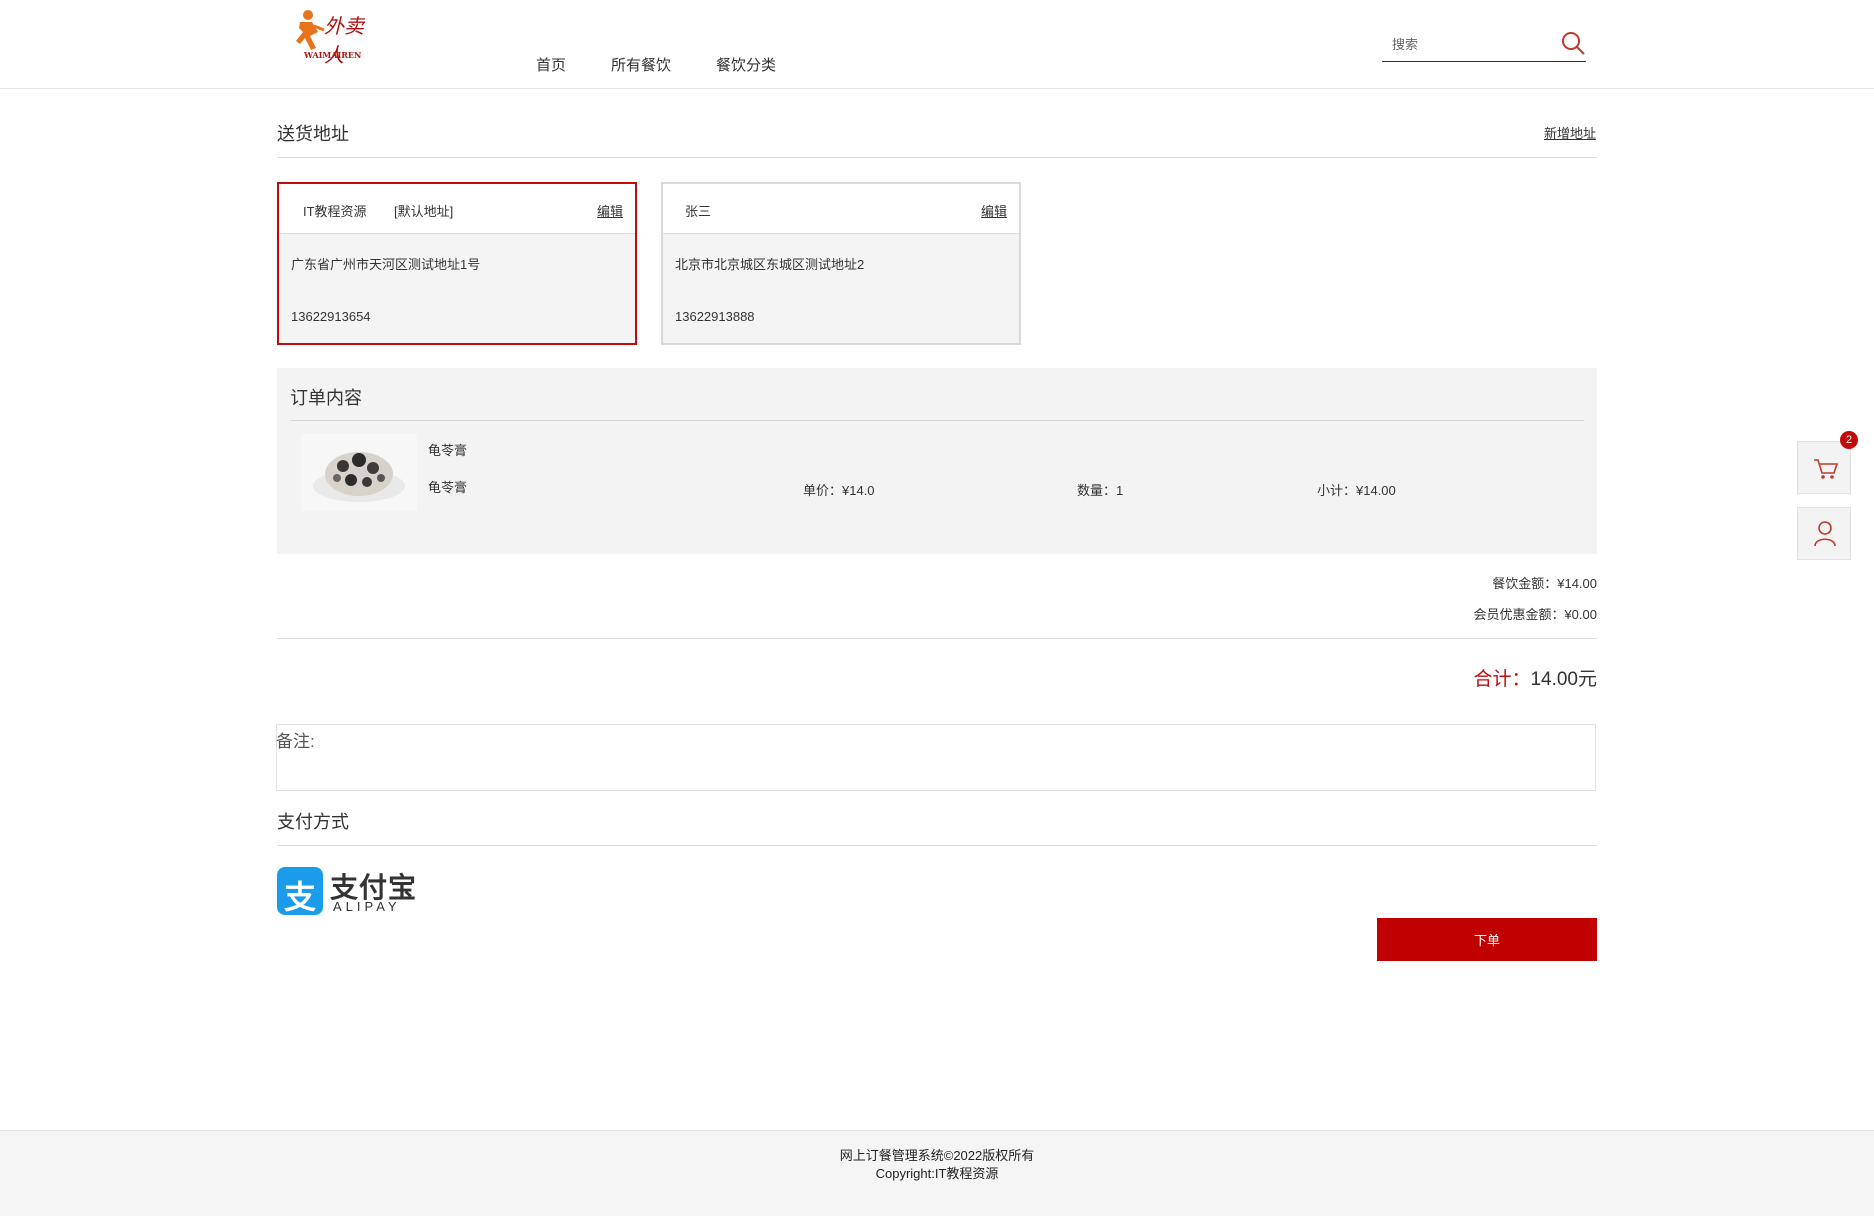 This screenshot has height=1216, width=1874. Describe the element at coordinates (1356, 490) in the screenshot. I see `subtotal: 小计：¥14.00` at that location.